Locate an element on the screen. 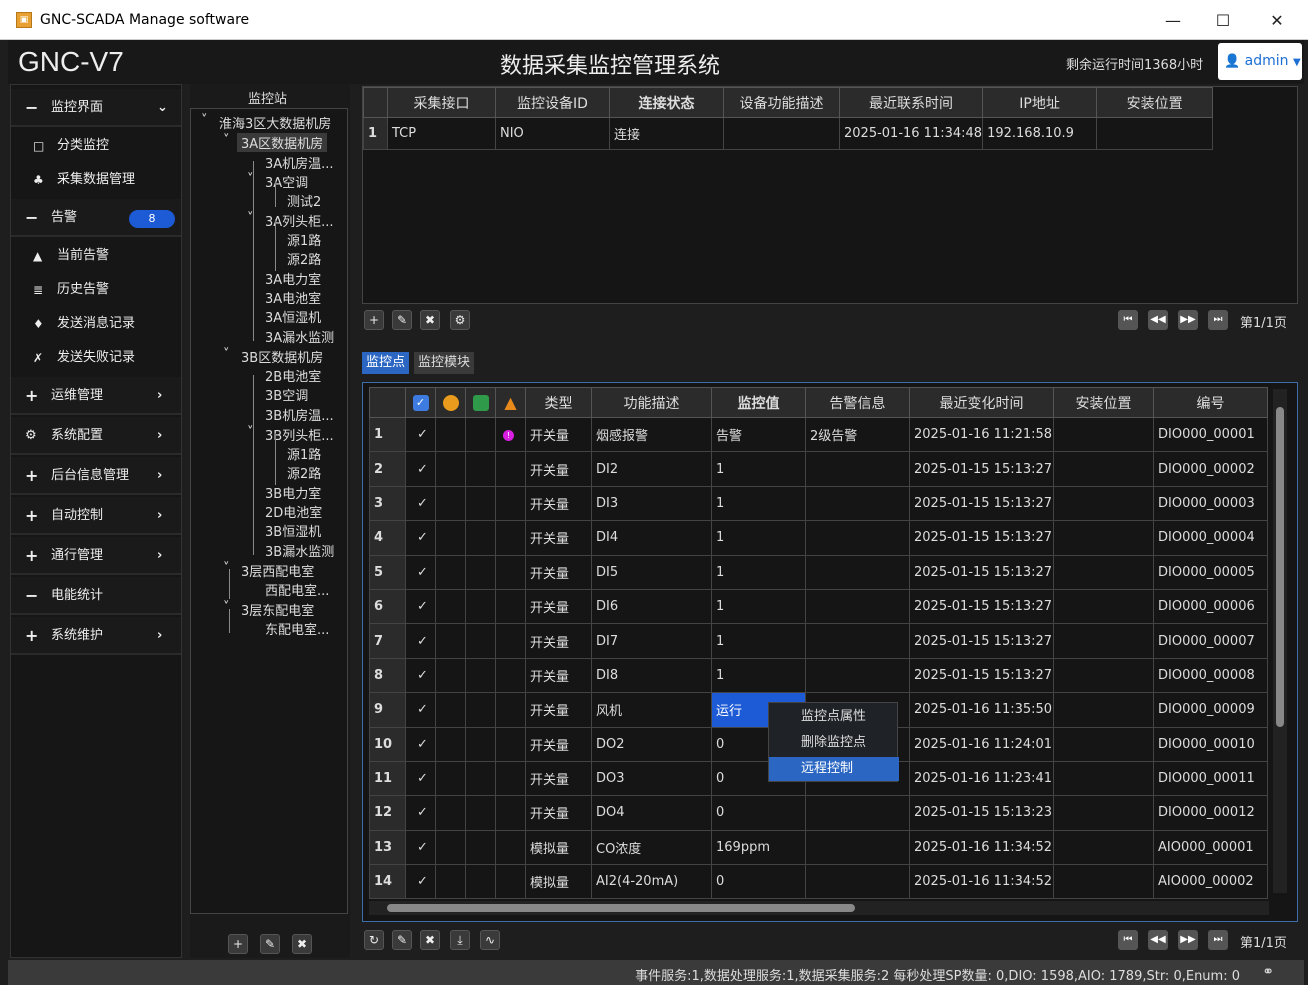 The height and width of the screenshot is (985, 1308). column-header: 告警信息 is located at coordinates (857, 402).